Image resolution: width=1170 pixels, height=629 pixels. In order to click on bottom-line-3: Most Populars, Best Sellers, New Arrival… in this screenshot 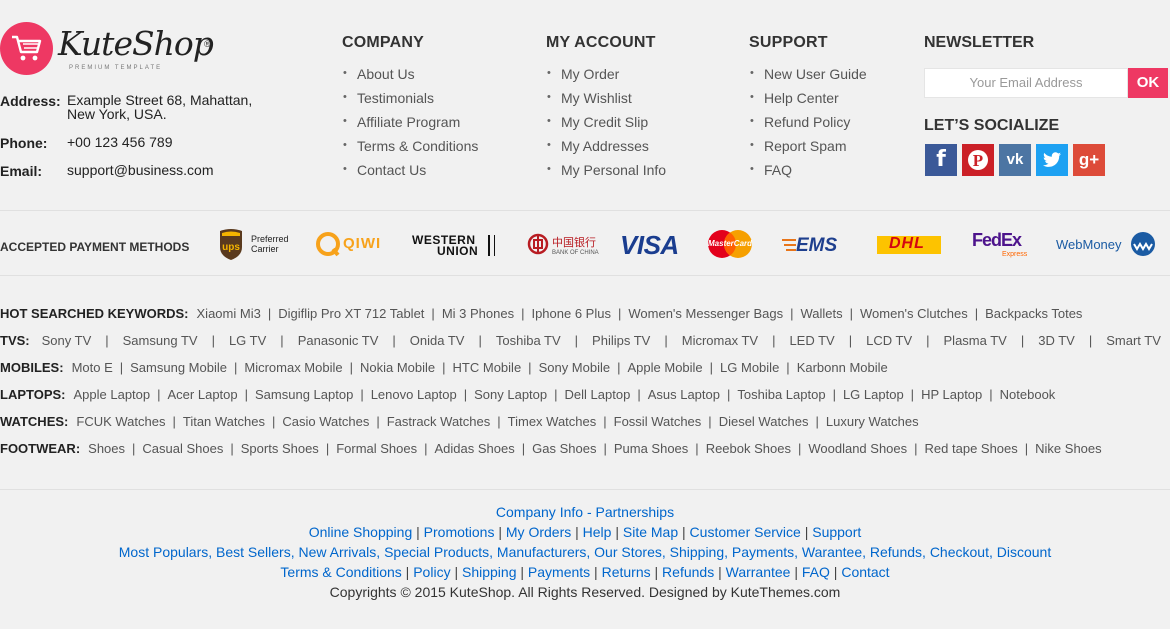, I will do `click(585, 552)`.